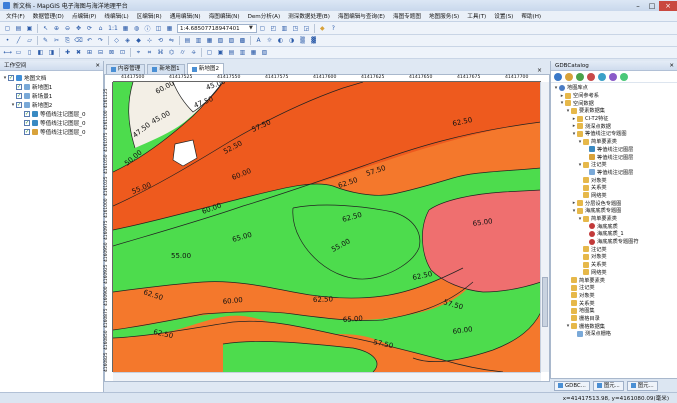  What do you see at coordinates (89, 28) in the screenshot?
I see `refresh-icon: ⟳` at bounding box center [89, 28].